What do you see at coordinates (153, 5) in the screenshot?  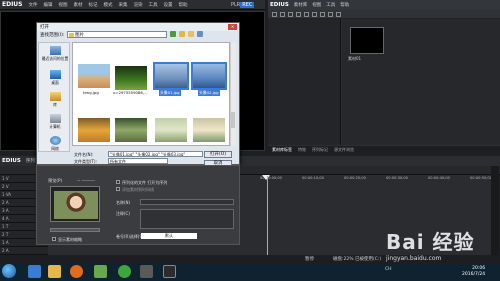 I see `menu-tools: 工具` at bounding box center [153, 5].